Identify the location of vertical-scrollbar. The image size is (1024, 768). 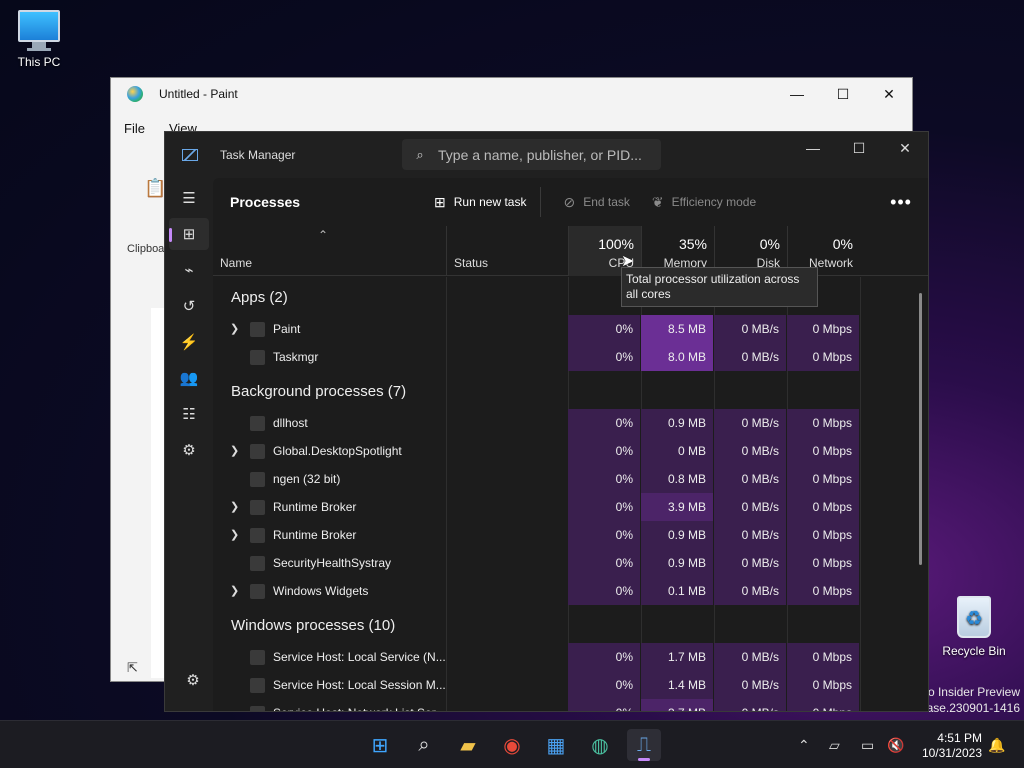
(920, 429).